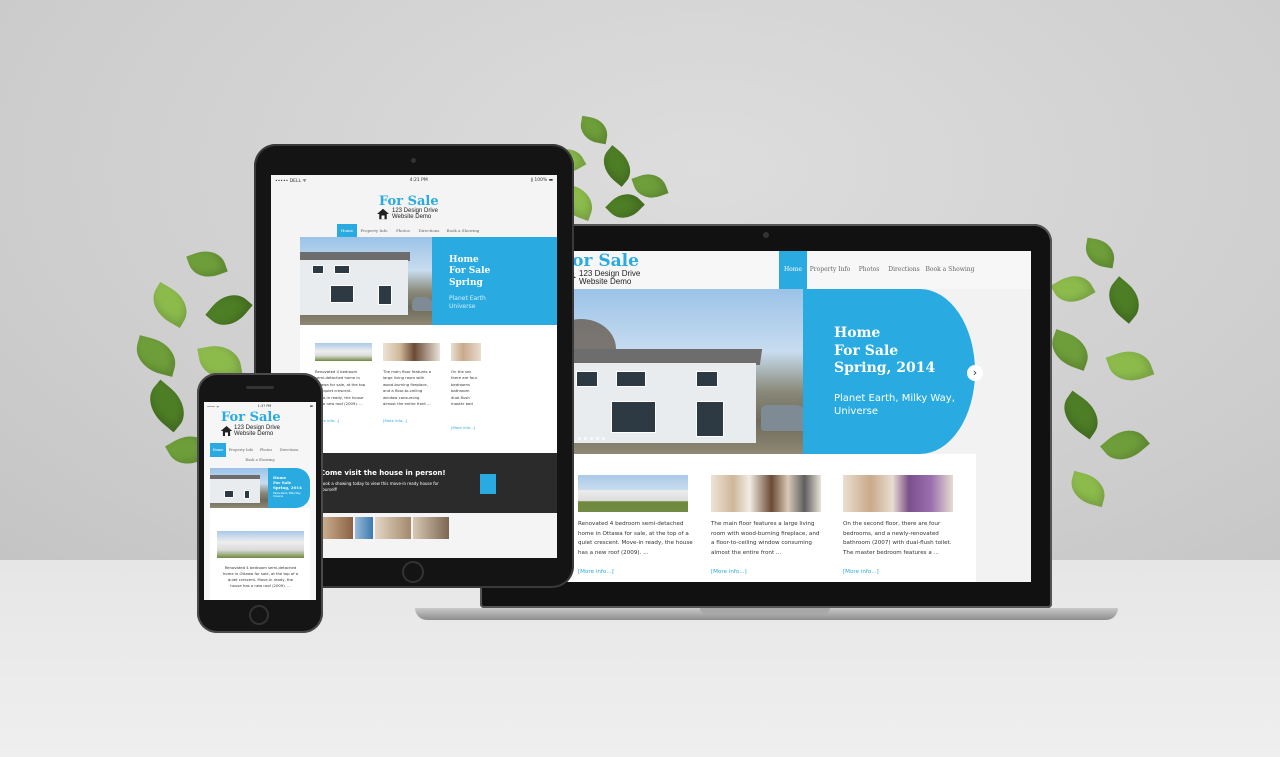 The width and height of the screenshot is (1280, 757). I want to click on phone-status-bar: •••• ᯤ 1:37 PM ▬, so click(260, 406).